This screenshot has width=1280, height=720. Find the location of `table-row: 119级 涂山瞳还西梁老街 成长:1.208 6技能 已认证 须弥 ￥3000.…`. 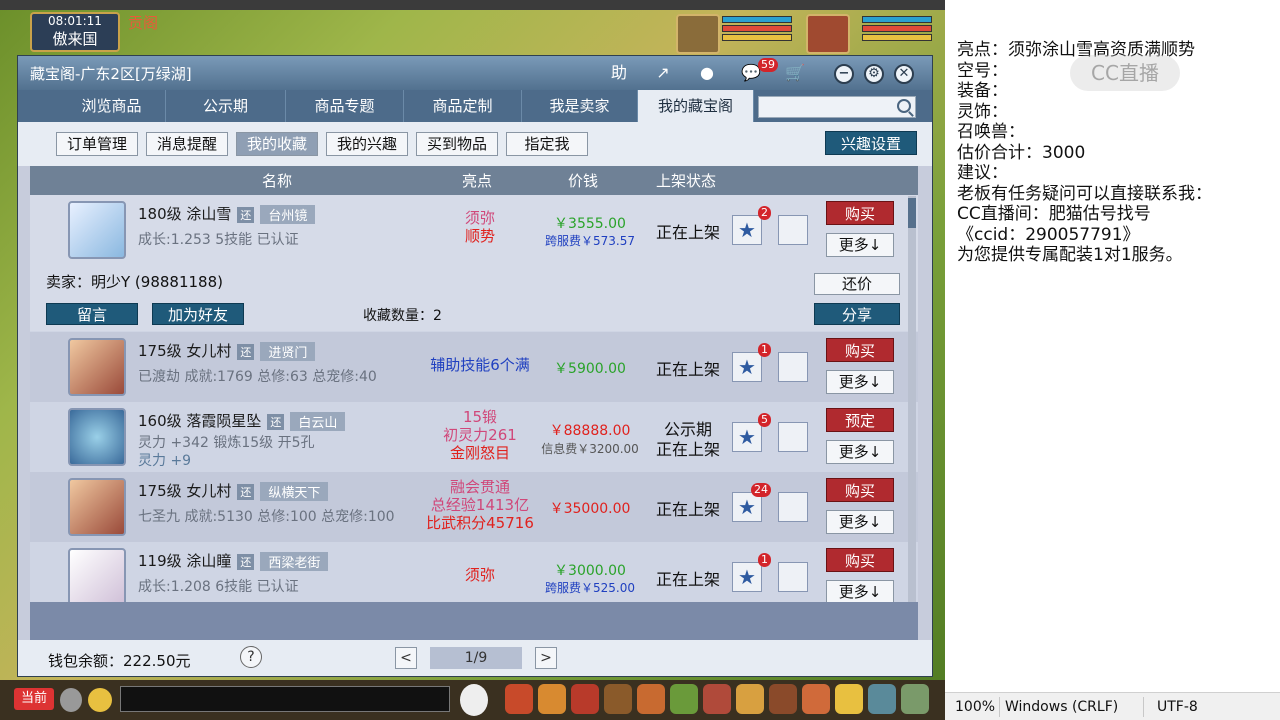

table-row: 119级 涂山瞳还西梁老街 成长:1.208 6技能 已认证 须弥 ￥3000.… is located at coordinates (474, 572).